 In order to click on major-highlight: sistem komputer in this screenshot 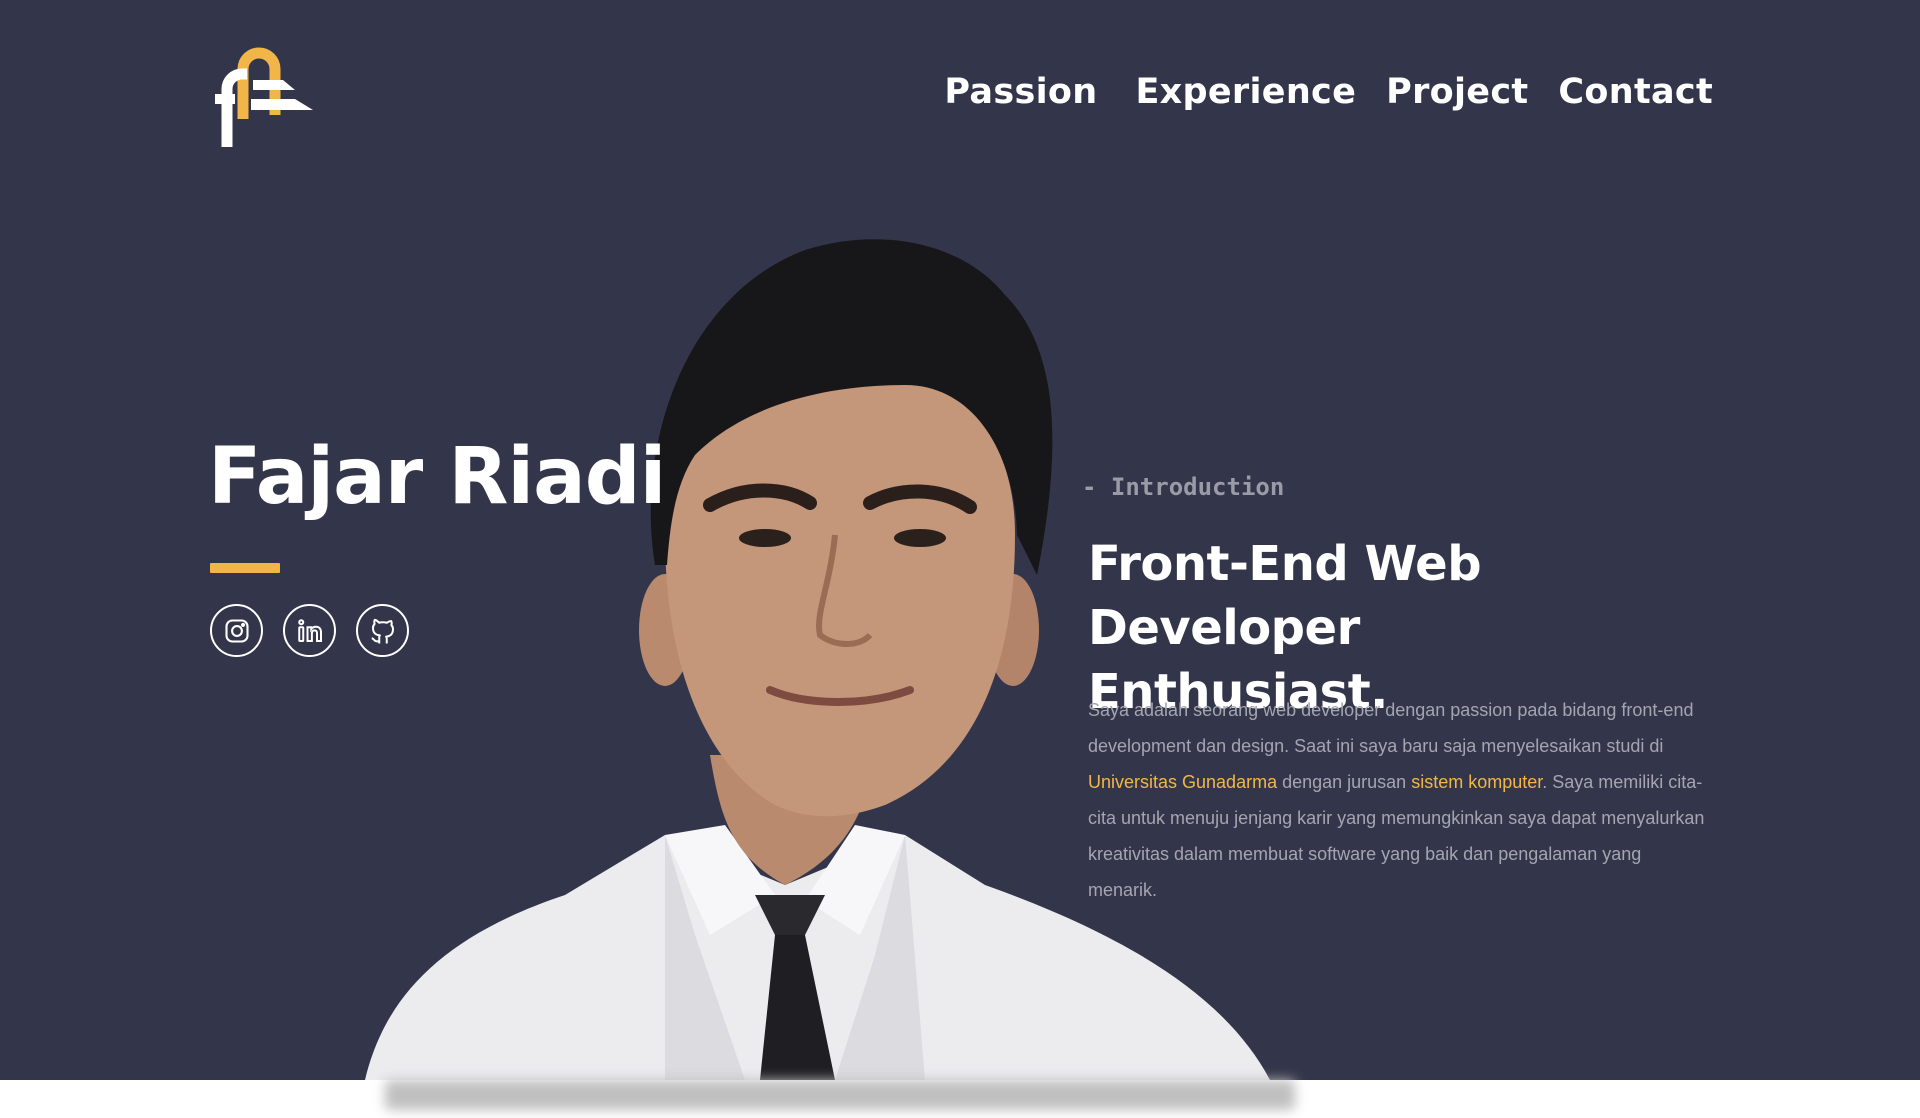, I will do `click(1477, 782)`.